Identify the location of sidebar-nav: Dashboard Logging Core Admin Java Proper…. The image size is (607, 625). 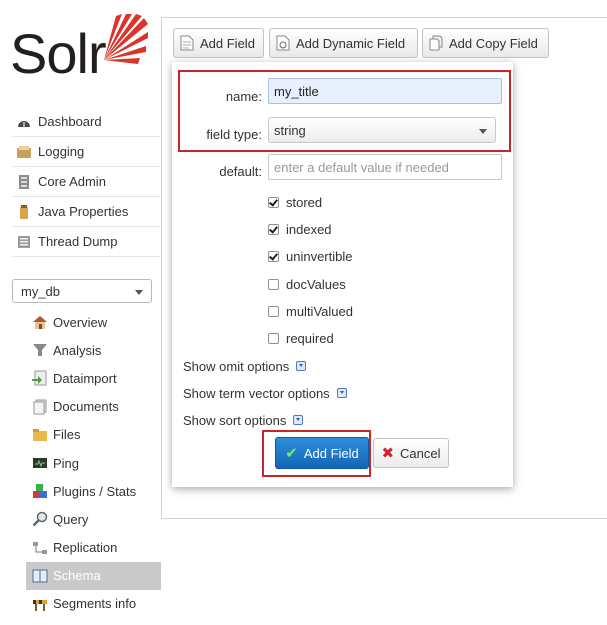
(86, 182).